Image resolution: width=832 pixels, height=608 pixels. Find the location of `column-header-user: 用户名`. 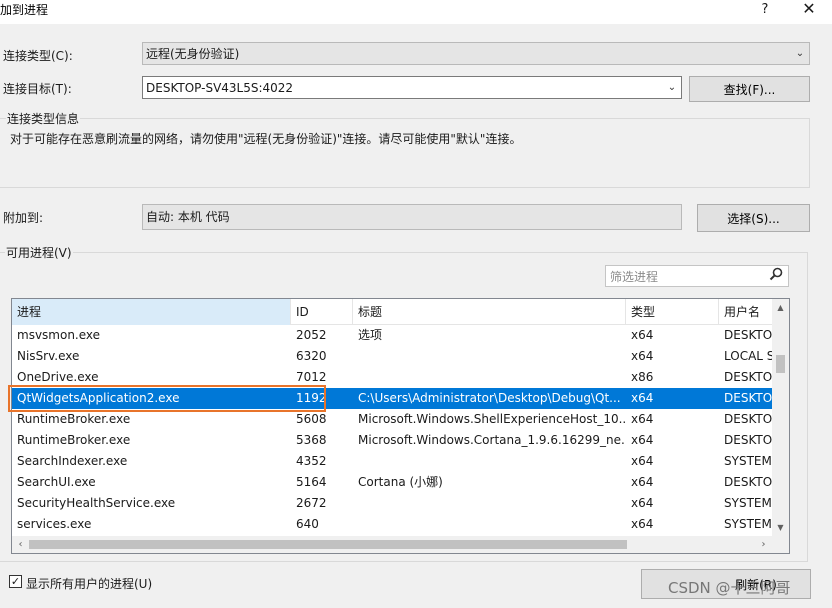

column-header-user: 用户名 is located at coordinates (745, 312).